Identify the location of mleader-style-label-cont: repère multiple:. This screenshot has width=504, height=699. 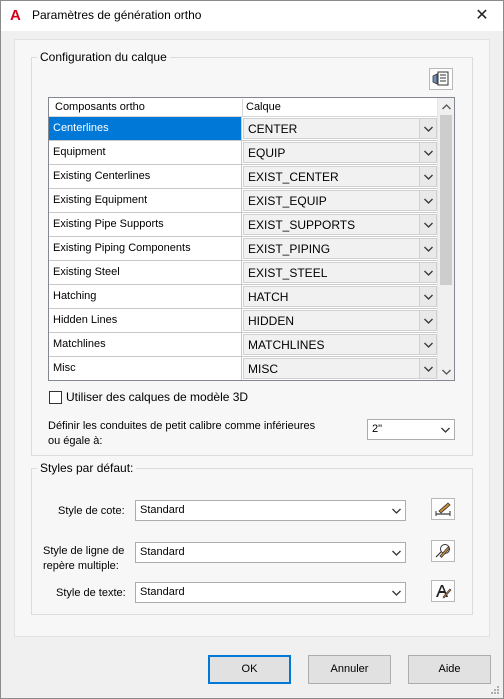
(81, 566).